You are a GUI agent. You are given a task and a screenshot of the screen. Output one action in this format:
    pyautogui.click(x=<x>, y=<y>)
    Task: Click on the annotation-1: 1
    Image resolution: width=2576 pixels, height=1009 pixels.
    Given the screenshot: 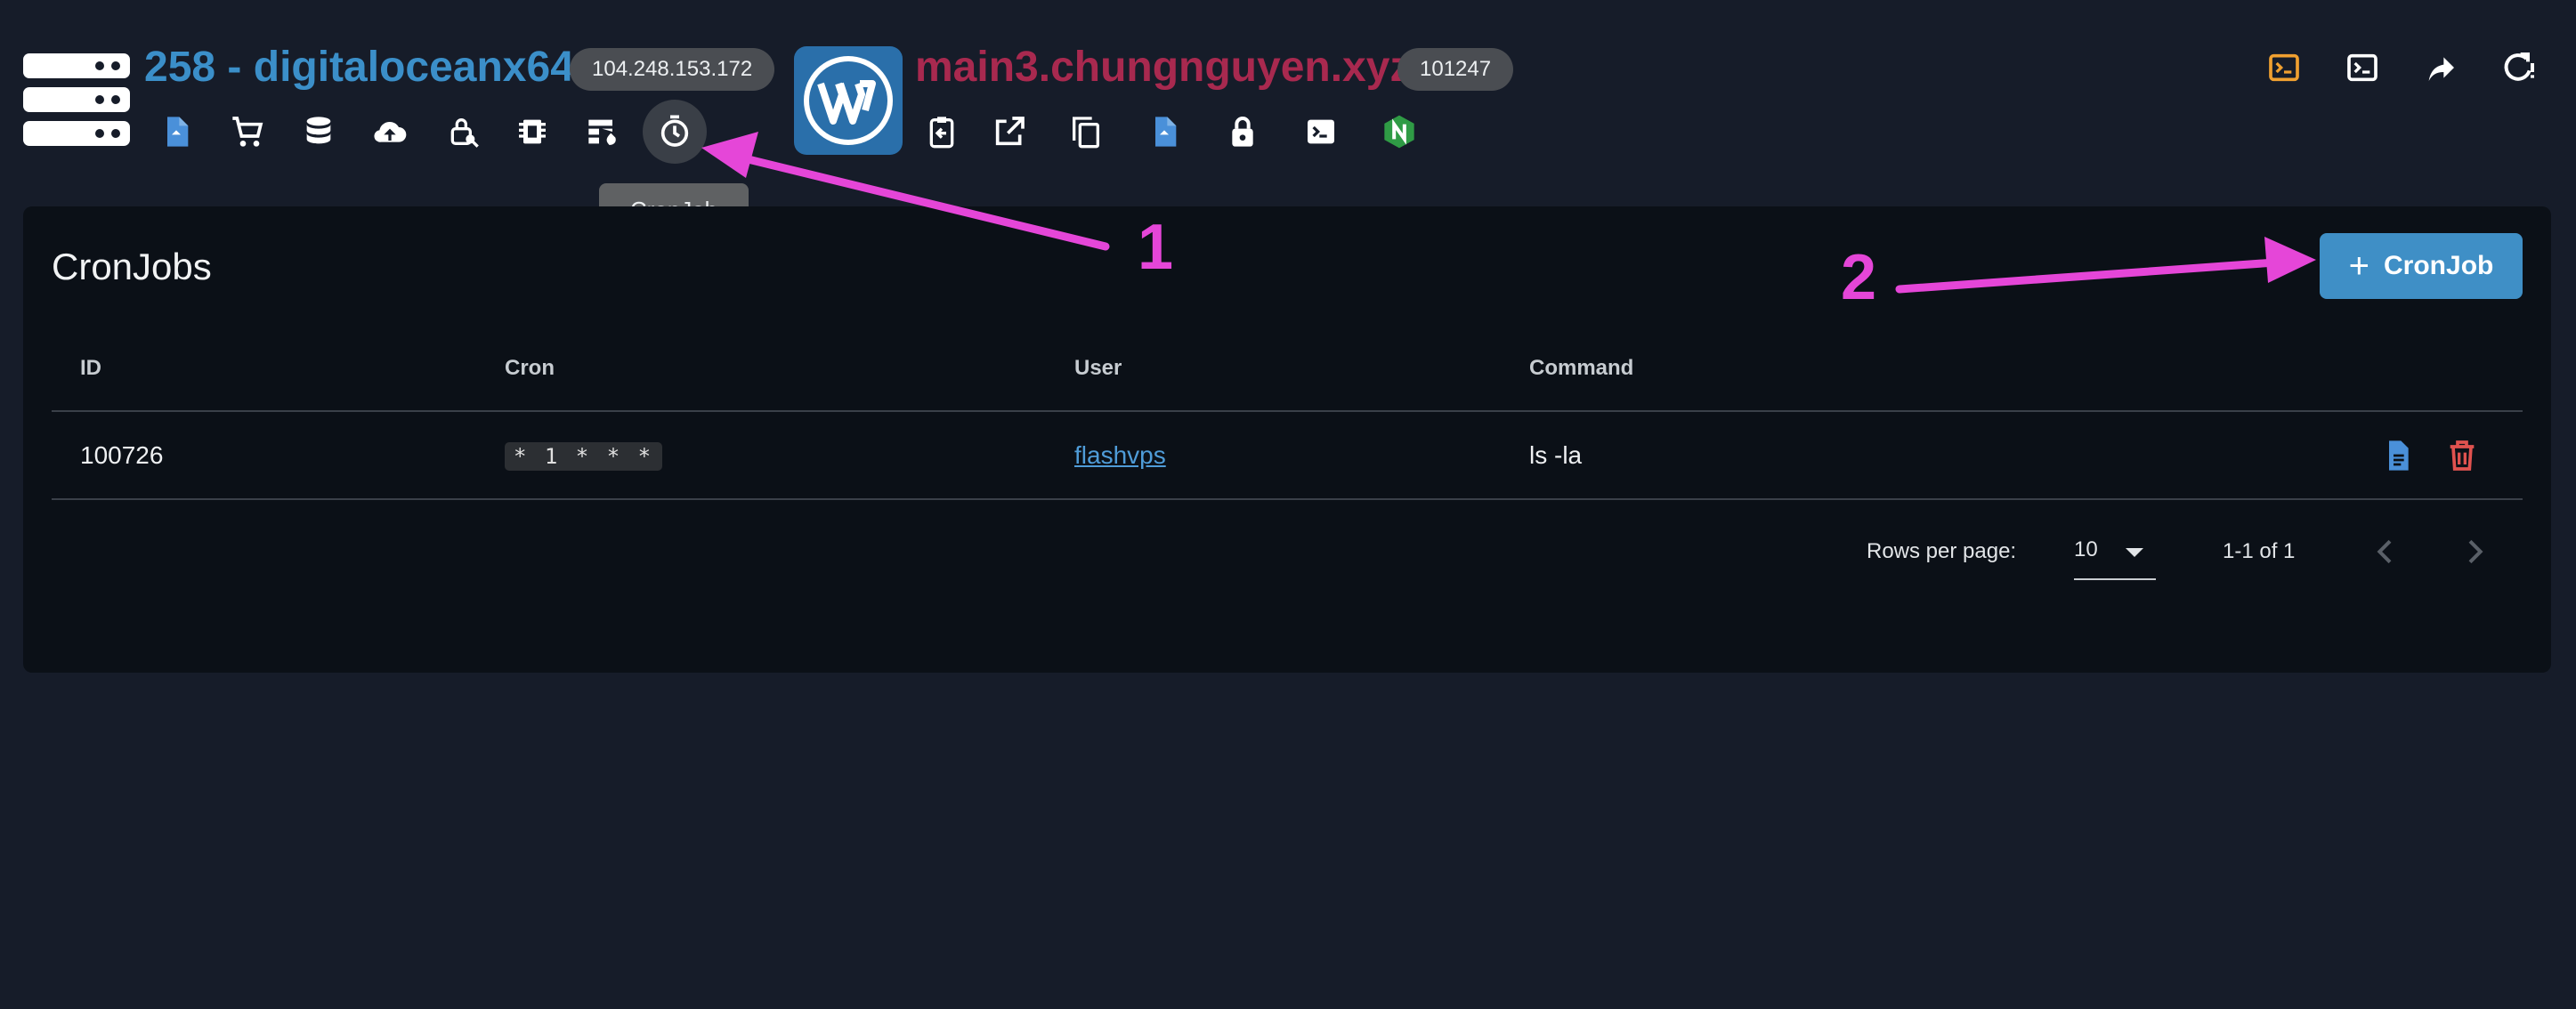 What is the action you would take?
    pyautogui.click(x=1156, y=248)
    